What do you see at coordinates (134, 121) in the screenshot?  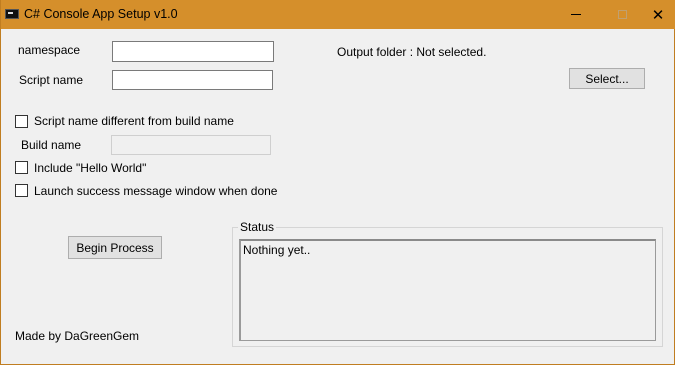 I see `different-name-label: Script name different from build name` at bounding box center [134, 121].